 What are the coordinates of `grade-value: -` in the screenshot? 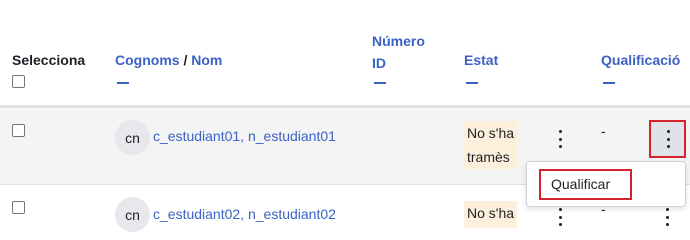 It's located at (603, 131).